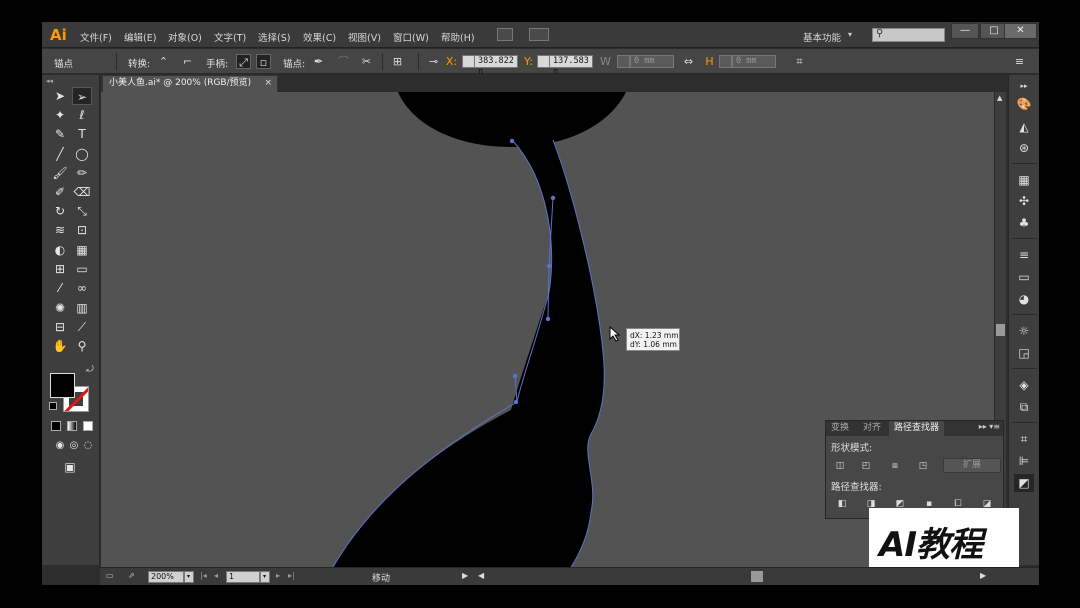  I want to click on stroke-panel-icon: ≡, so click(1024, 255).